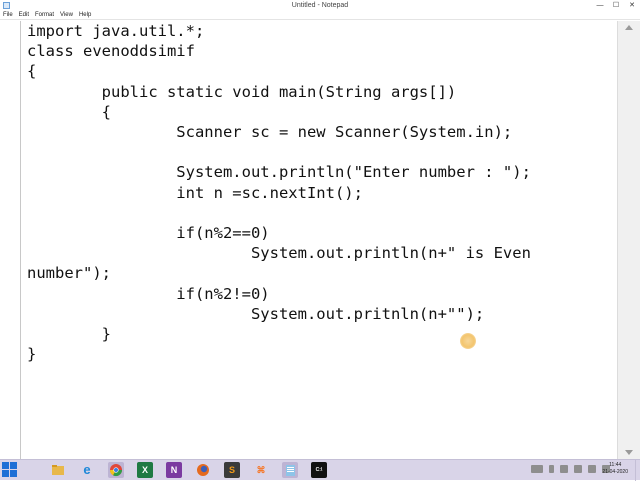 This screenshot has width=640, height=483. I want to click on window-controls: — ☐ ✕, so click(616, 5).